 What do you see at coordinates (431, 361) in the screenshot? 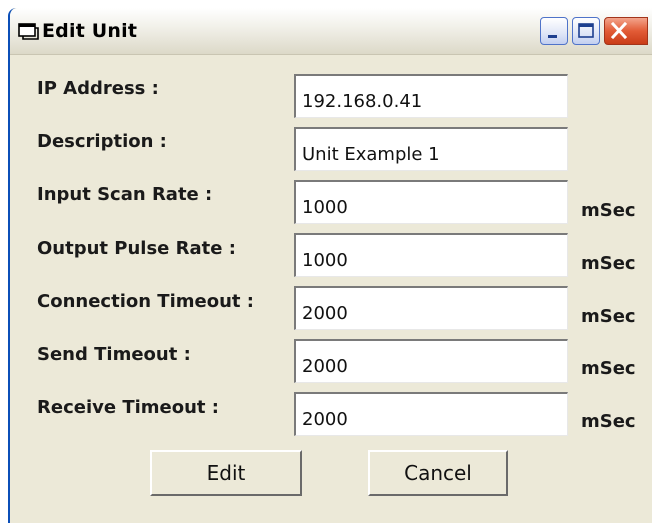
I see `send-timeout-field` at bounding box center [431, 361].